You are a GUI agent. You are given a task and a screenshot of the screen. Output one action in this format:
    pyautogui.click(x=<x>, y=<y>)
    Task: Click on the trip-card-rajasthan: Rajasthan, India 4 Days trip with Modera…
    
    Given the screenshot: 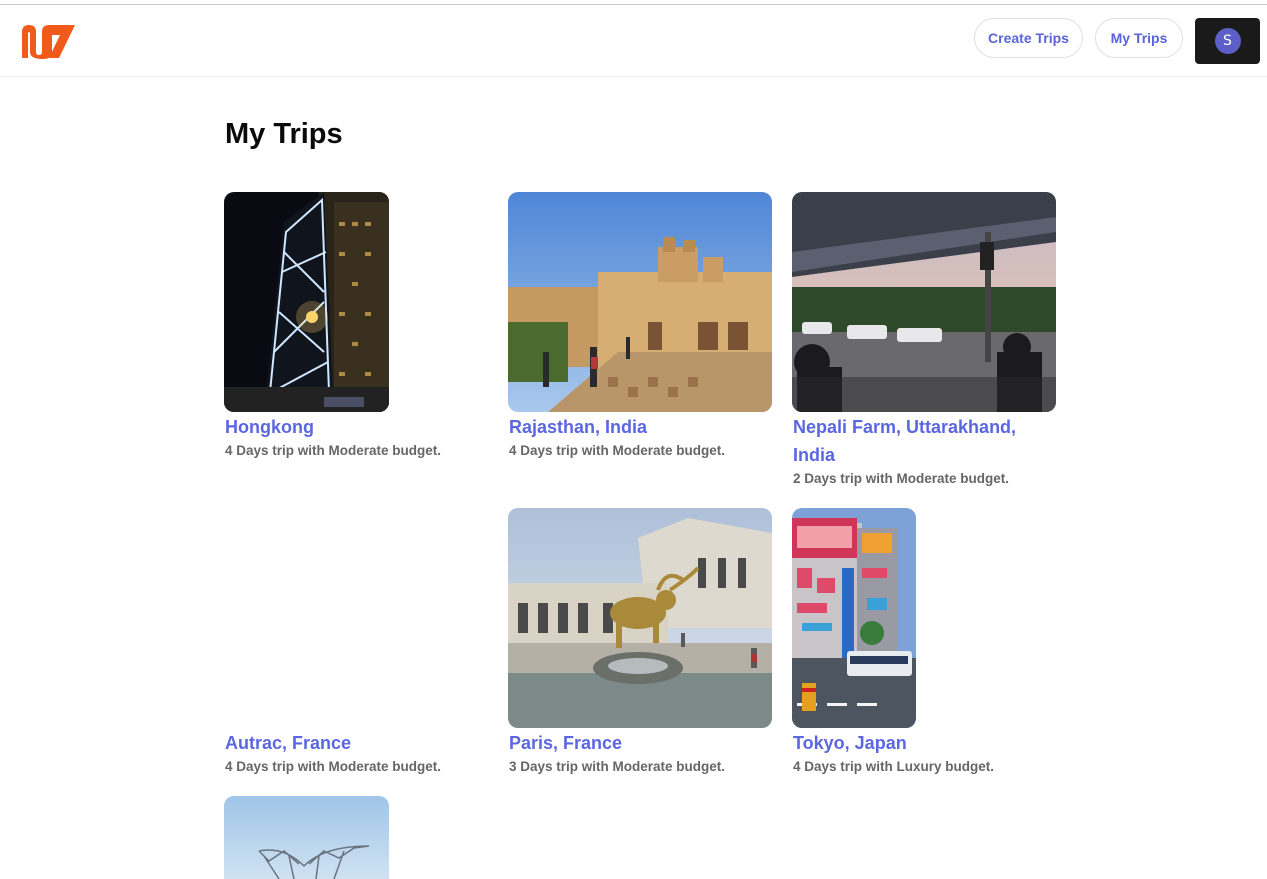 What is the action you would take?
    pyautogui.click(x=640, y=327)
    